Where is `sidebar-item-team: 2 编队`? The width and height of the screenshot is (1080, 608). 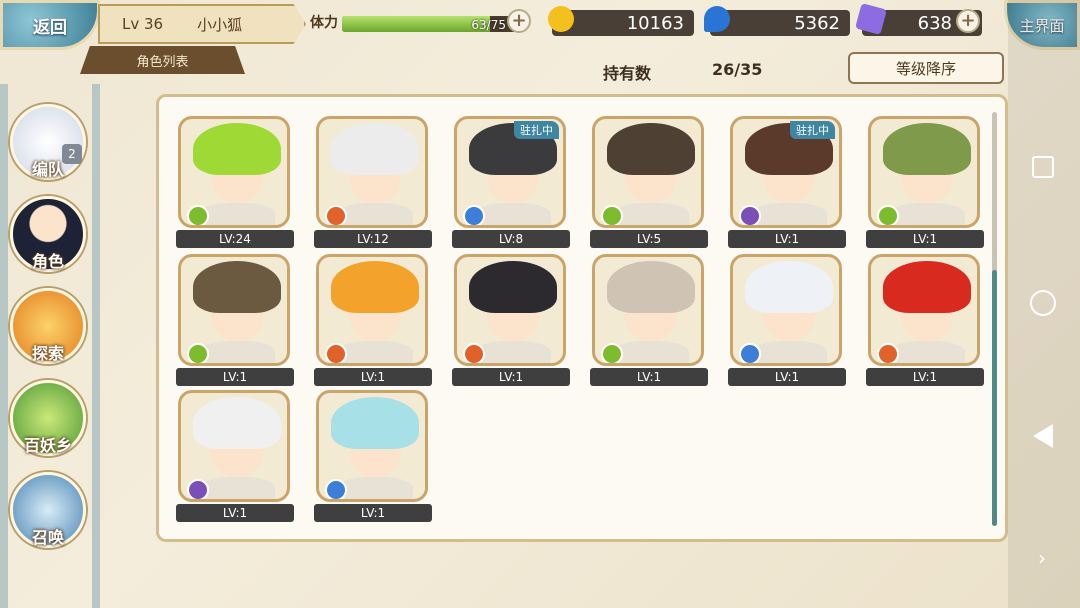 sidebar-item-team: 2 编队 is located at coordinates (48, 144).